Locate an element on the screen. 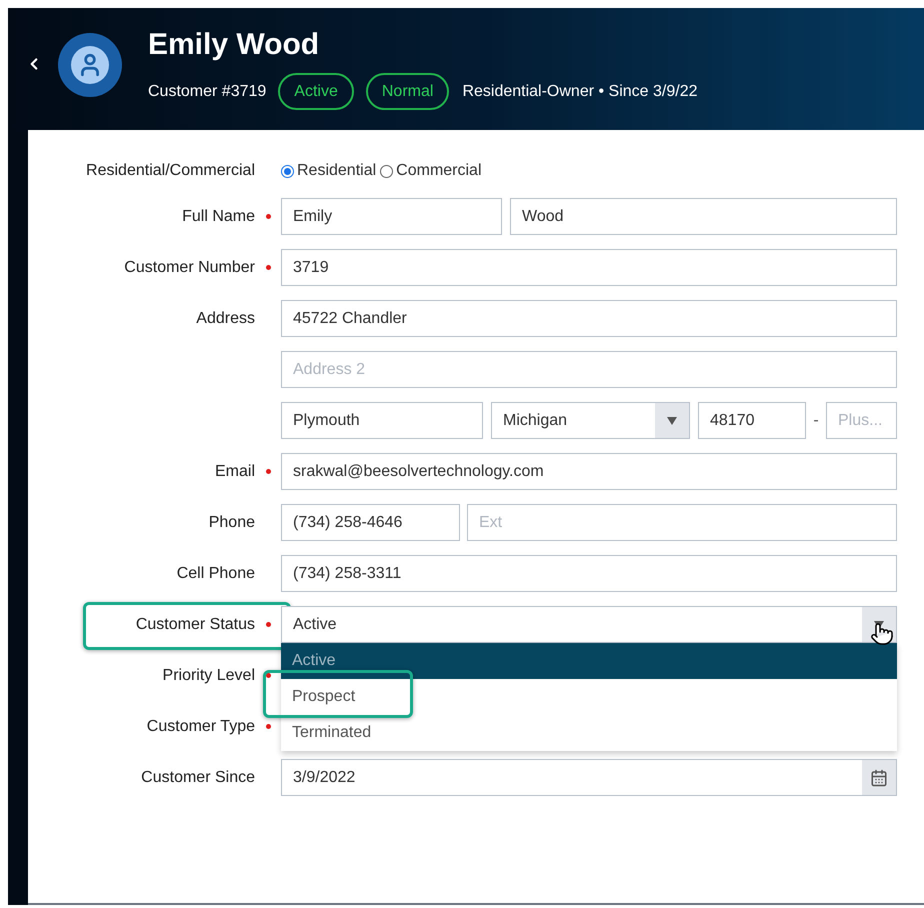 Image resolution: width=924 pixels, height=908 pixels. input-field: Plymouth is located at coordinates (382, 420).